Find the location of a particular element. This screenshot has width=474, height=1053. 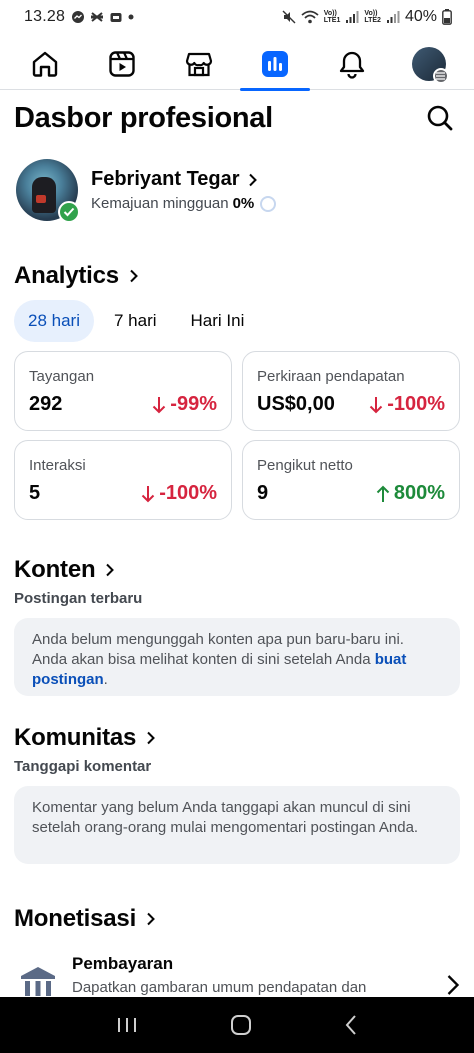

progress-ring-icon is located at coordinates (268, 203).